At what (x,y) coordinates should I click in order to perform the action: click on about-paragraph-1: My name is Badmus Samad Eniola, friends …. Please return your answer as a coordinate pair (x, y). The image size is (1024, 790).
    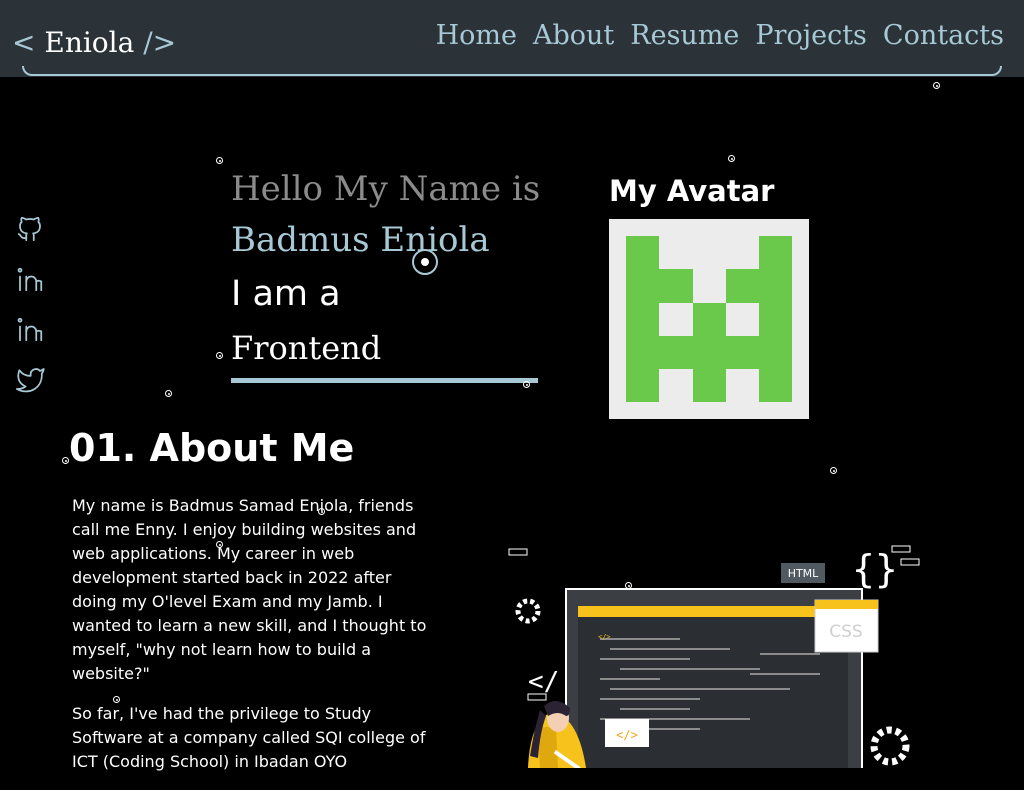
    Looking at the image, I should click on (249, 589).